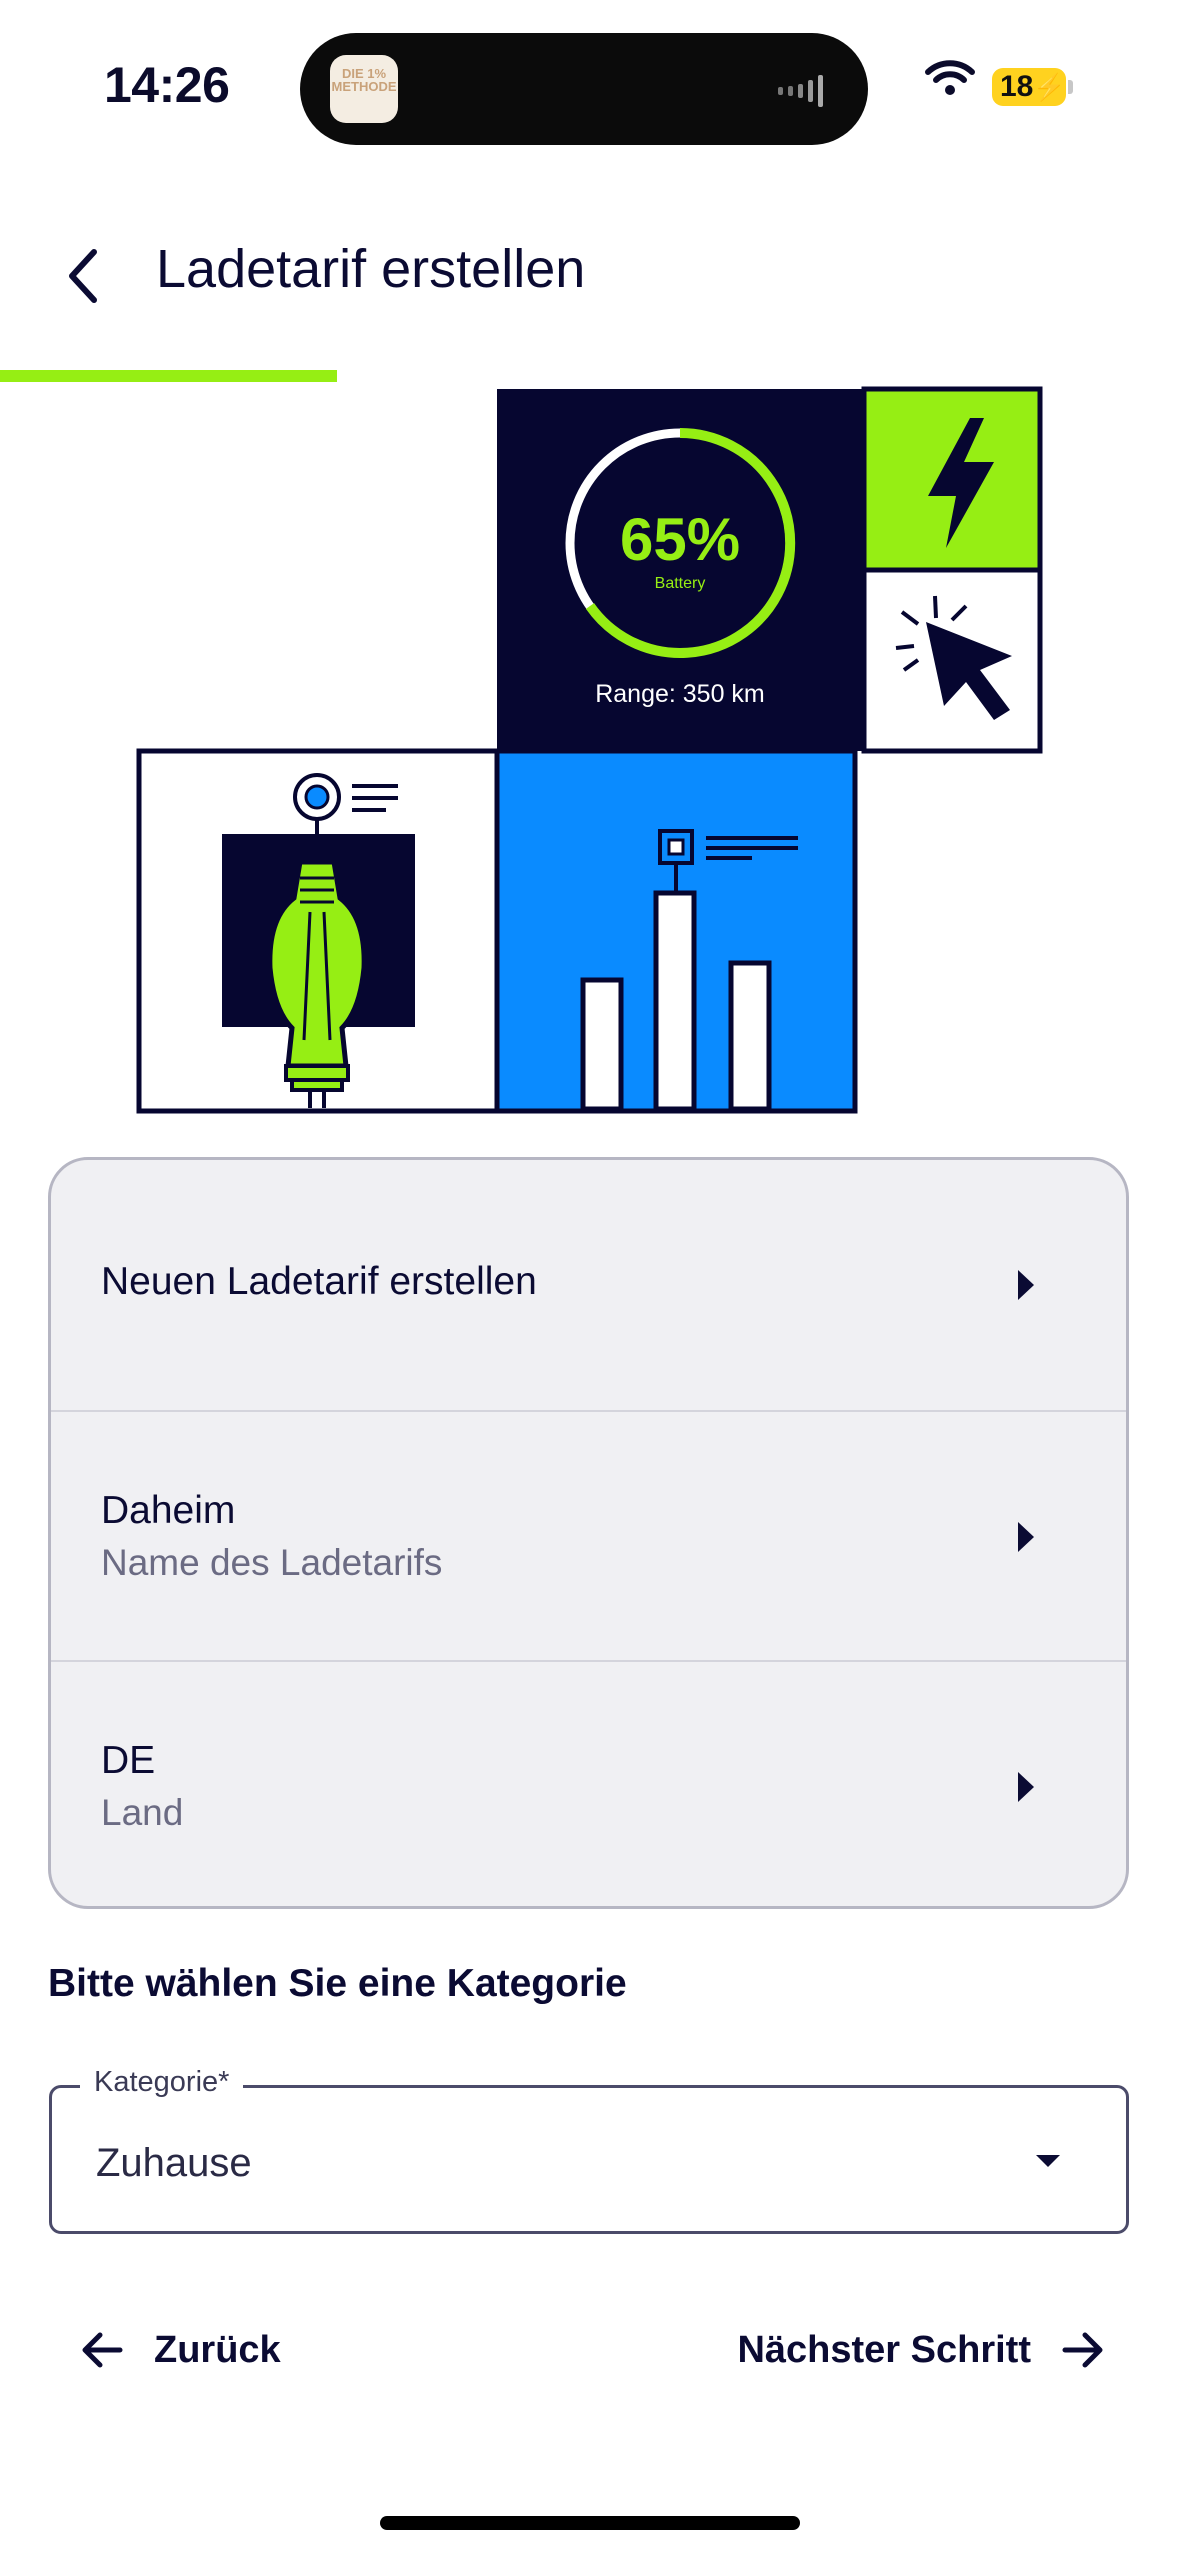  Describe the element at coordinates (1082, 2350) in the screenshot. I see `arrow-right-icon` at that location.